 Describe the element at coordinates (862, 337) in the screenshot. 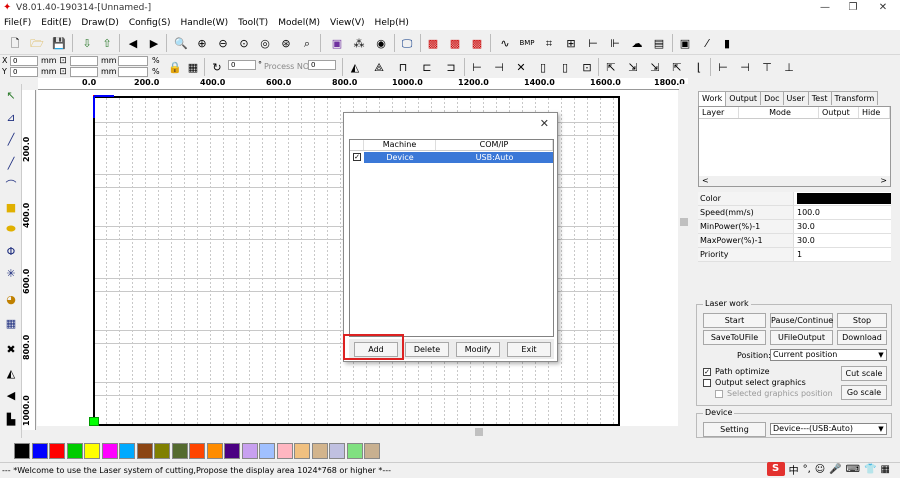

I see `download-button: Download` at that location.